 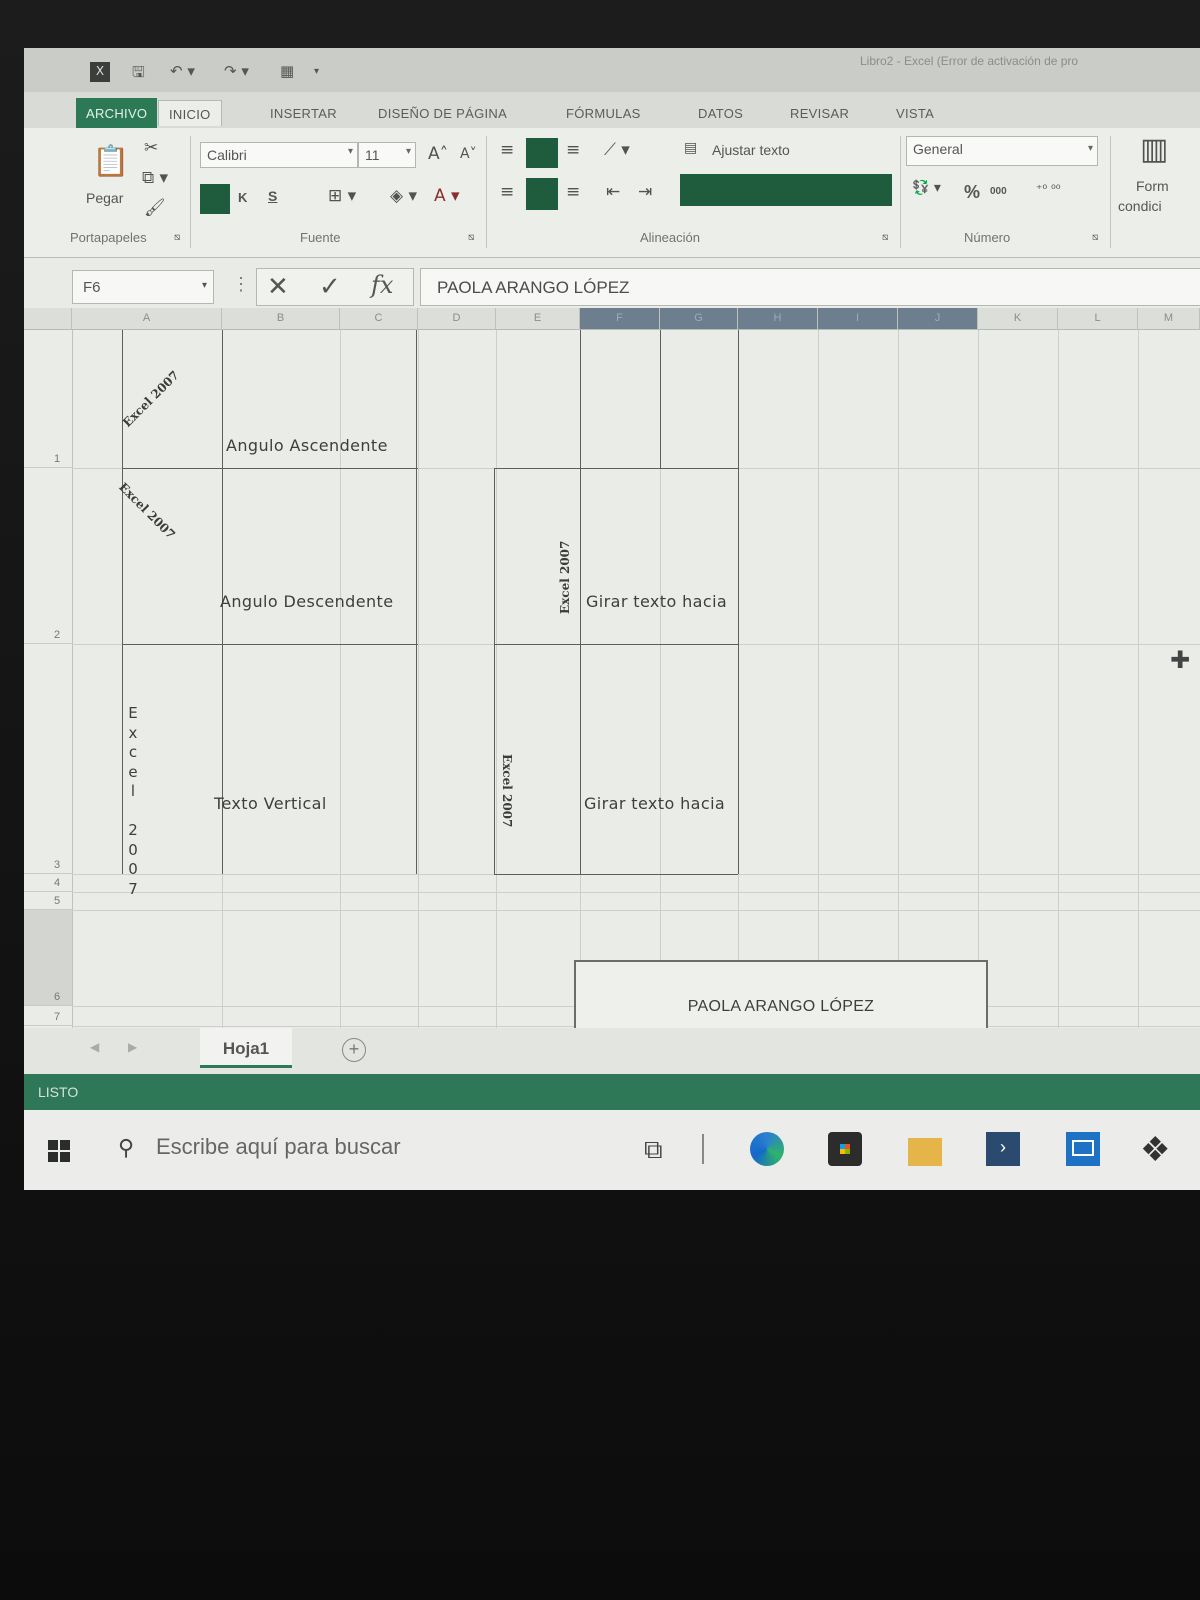 I want to click on column-header: F, so click(x=620, y=319).